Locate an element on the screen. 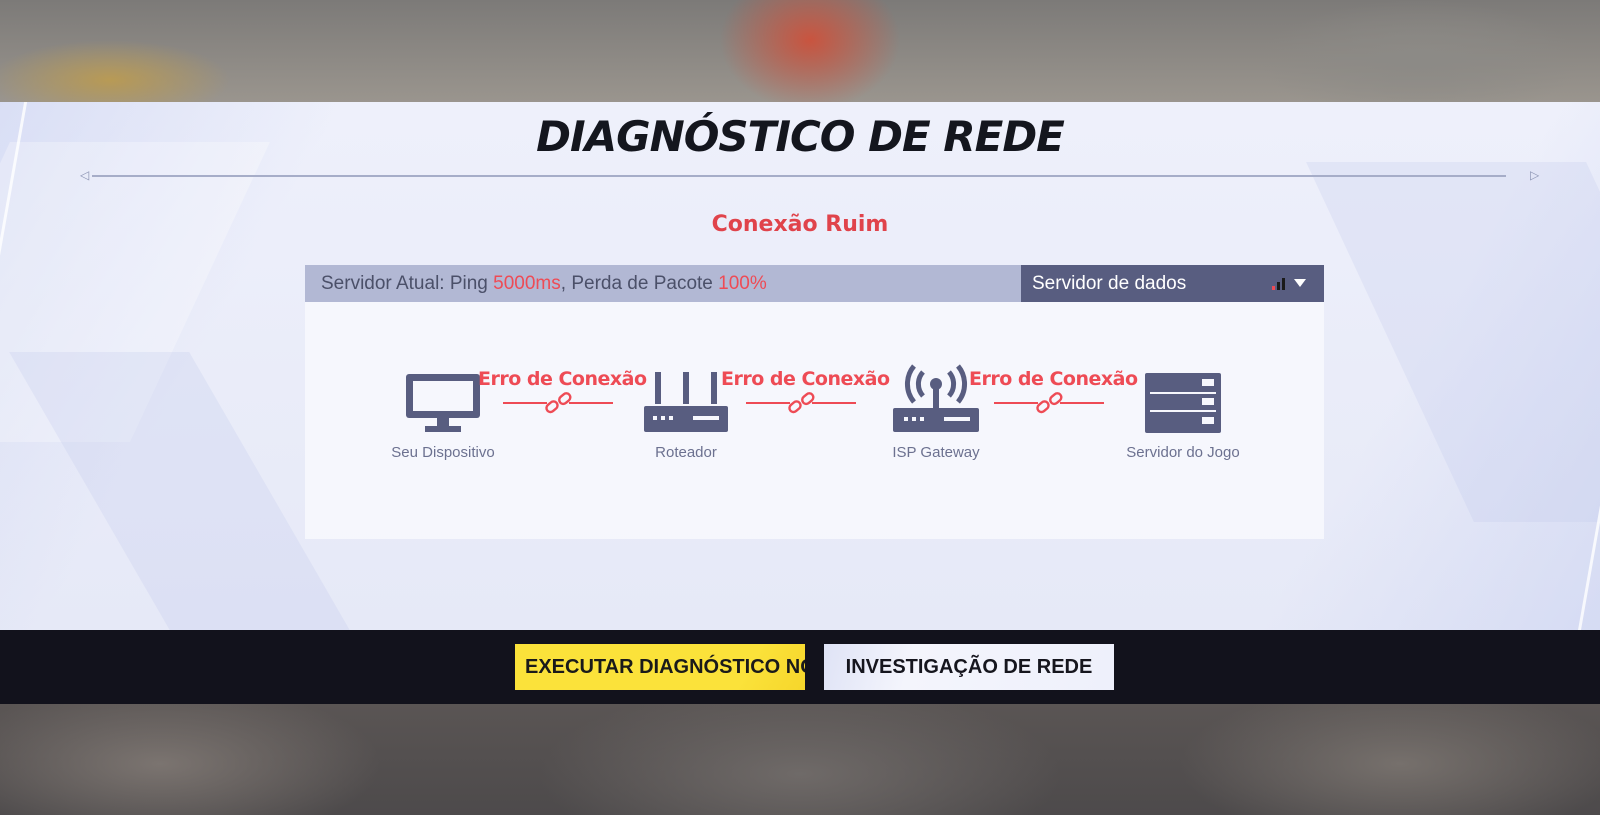 This screenshot has height=815, width=1600. game-background-bottom is located at coordinates (800, 759).